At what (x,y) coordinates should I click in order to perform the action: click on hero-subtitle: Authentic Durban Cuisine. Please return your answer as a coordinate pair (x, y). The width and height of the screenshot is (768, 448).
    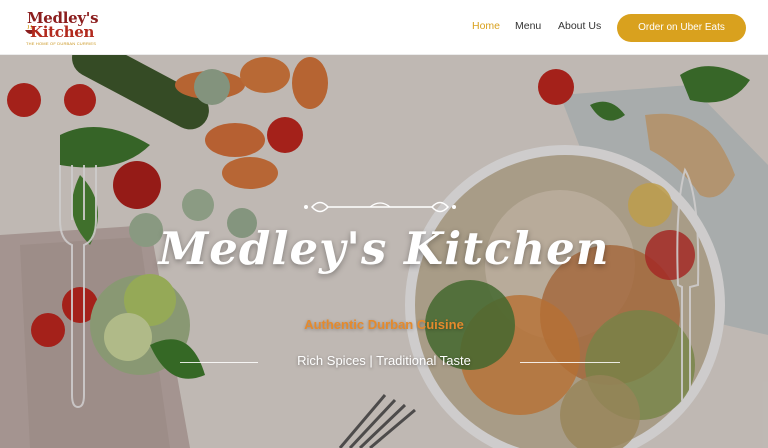
    Looking at the image, I should click on (384, 324).